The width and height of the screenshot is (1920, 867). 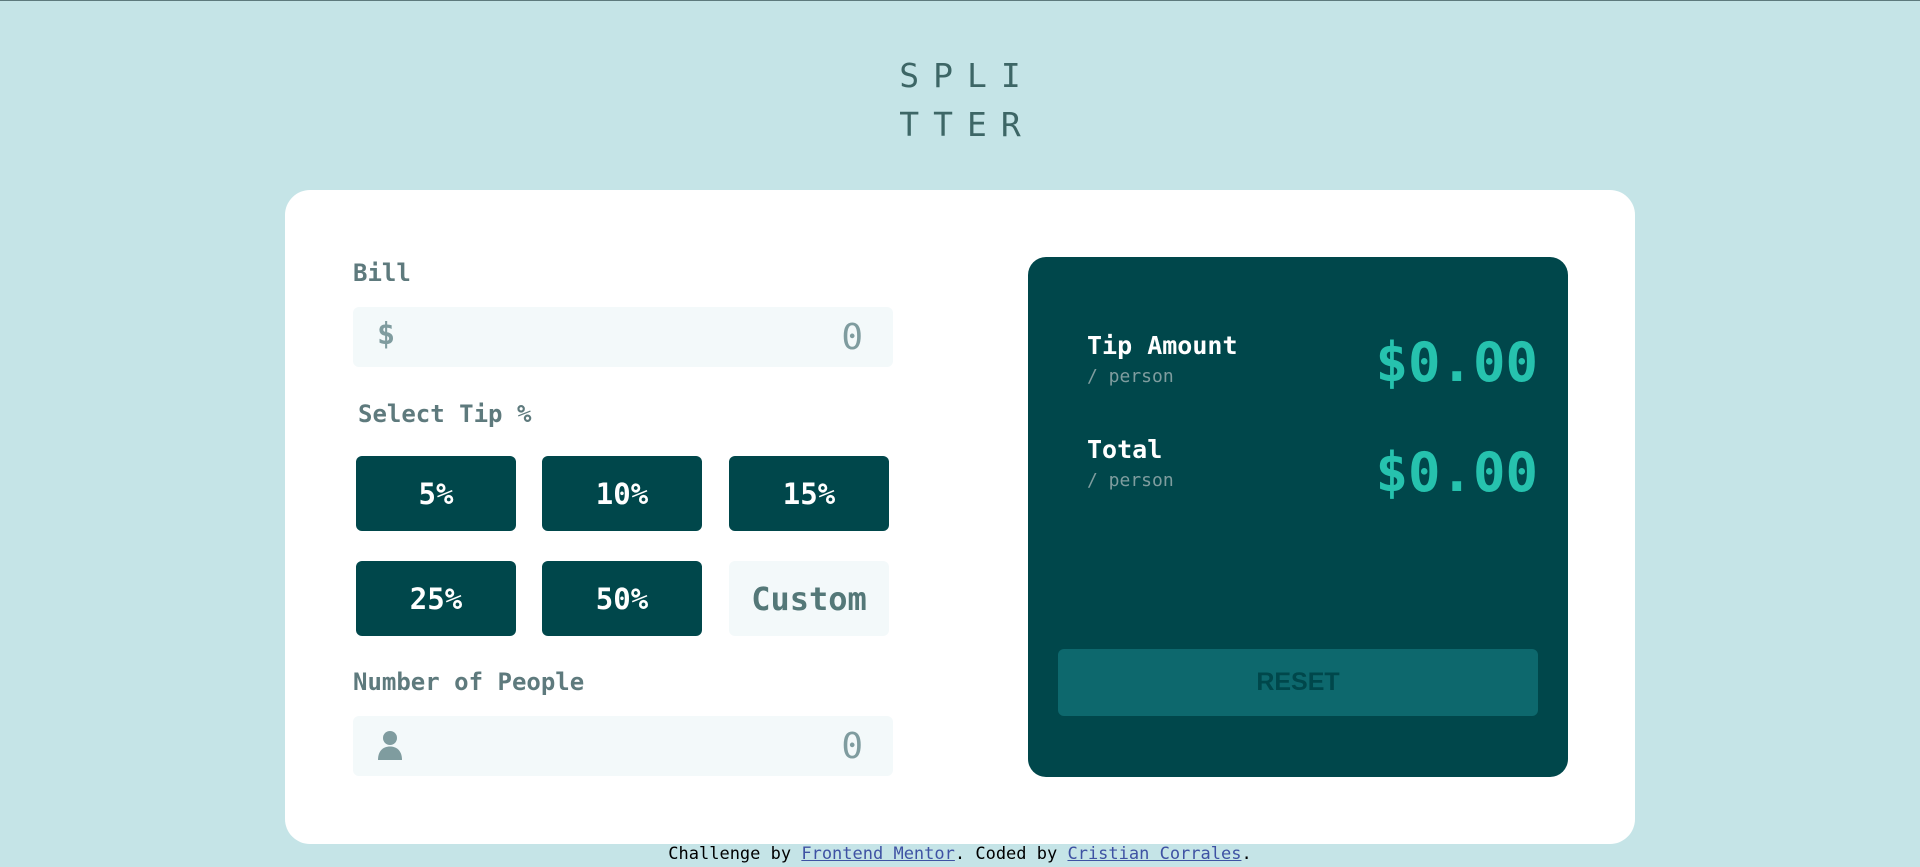 I want to click on total-title: Total, so click(x=1125, y=449).